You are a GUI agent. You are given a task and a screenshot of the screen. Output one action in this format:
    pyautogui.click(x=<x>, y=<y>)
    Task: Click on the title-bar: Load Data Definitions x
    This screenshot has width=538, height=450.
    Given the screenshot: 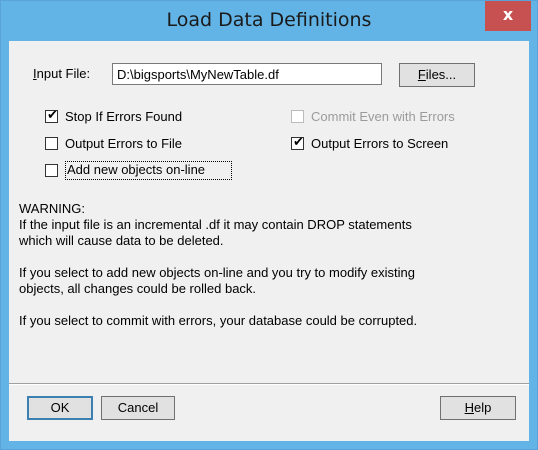 What is the action you would take?
    pyautogui.click(x=269, y=21)
    